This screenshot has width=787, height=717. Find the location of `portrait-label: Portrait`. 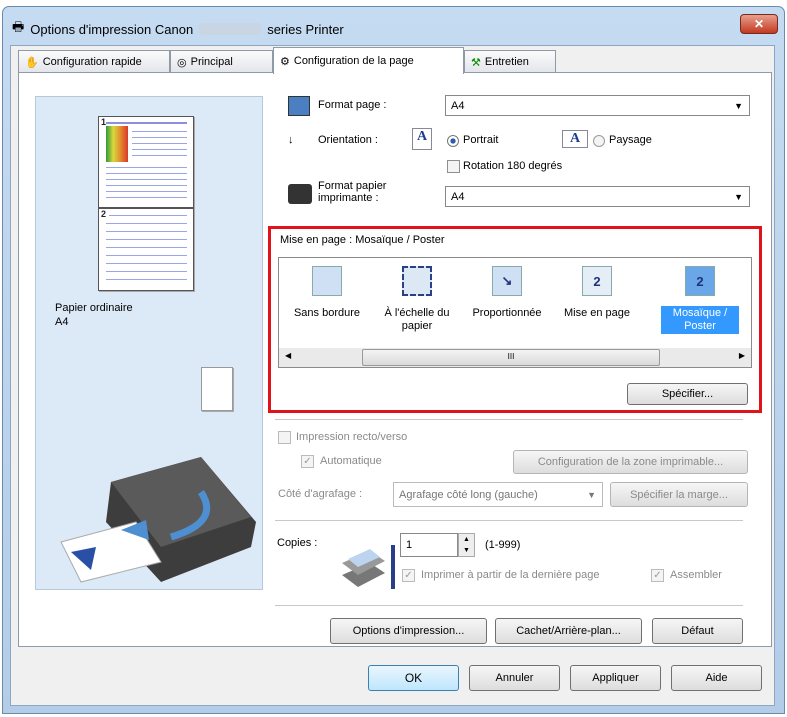

portrait-label: Portrait is located at coordinates (480, 140).